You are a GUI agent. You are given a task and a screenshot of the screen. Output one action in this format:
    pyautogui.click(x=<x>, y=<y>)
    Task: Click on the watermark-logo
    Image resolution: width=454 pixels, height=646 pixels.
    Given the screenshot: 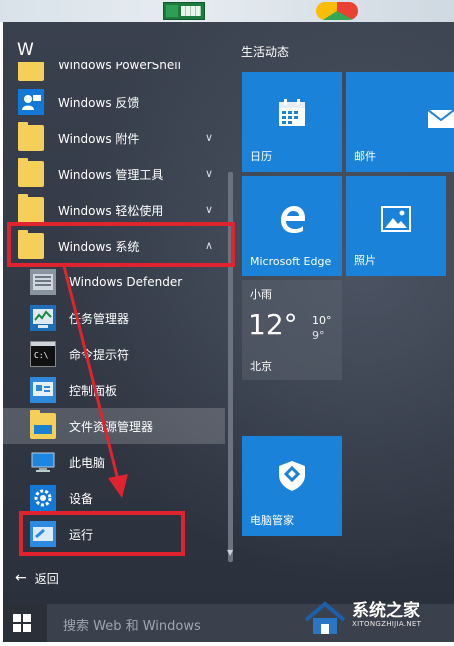 What is the action you would take?
    pyautogui.click(x=325, y=617)
    